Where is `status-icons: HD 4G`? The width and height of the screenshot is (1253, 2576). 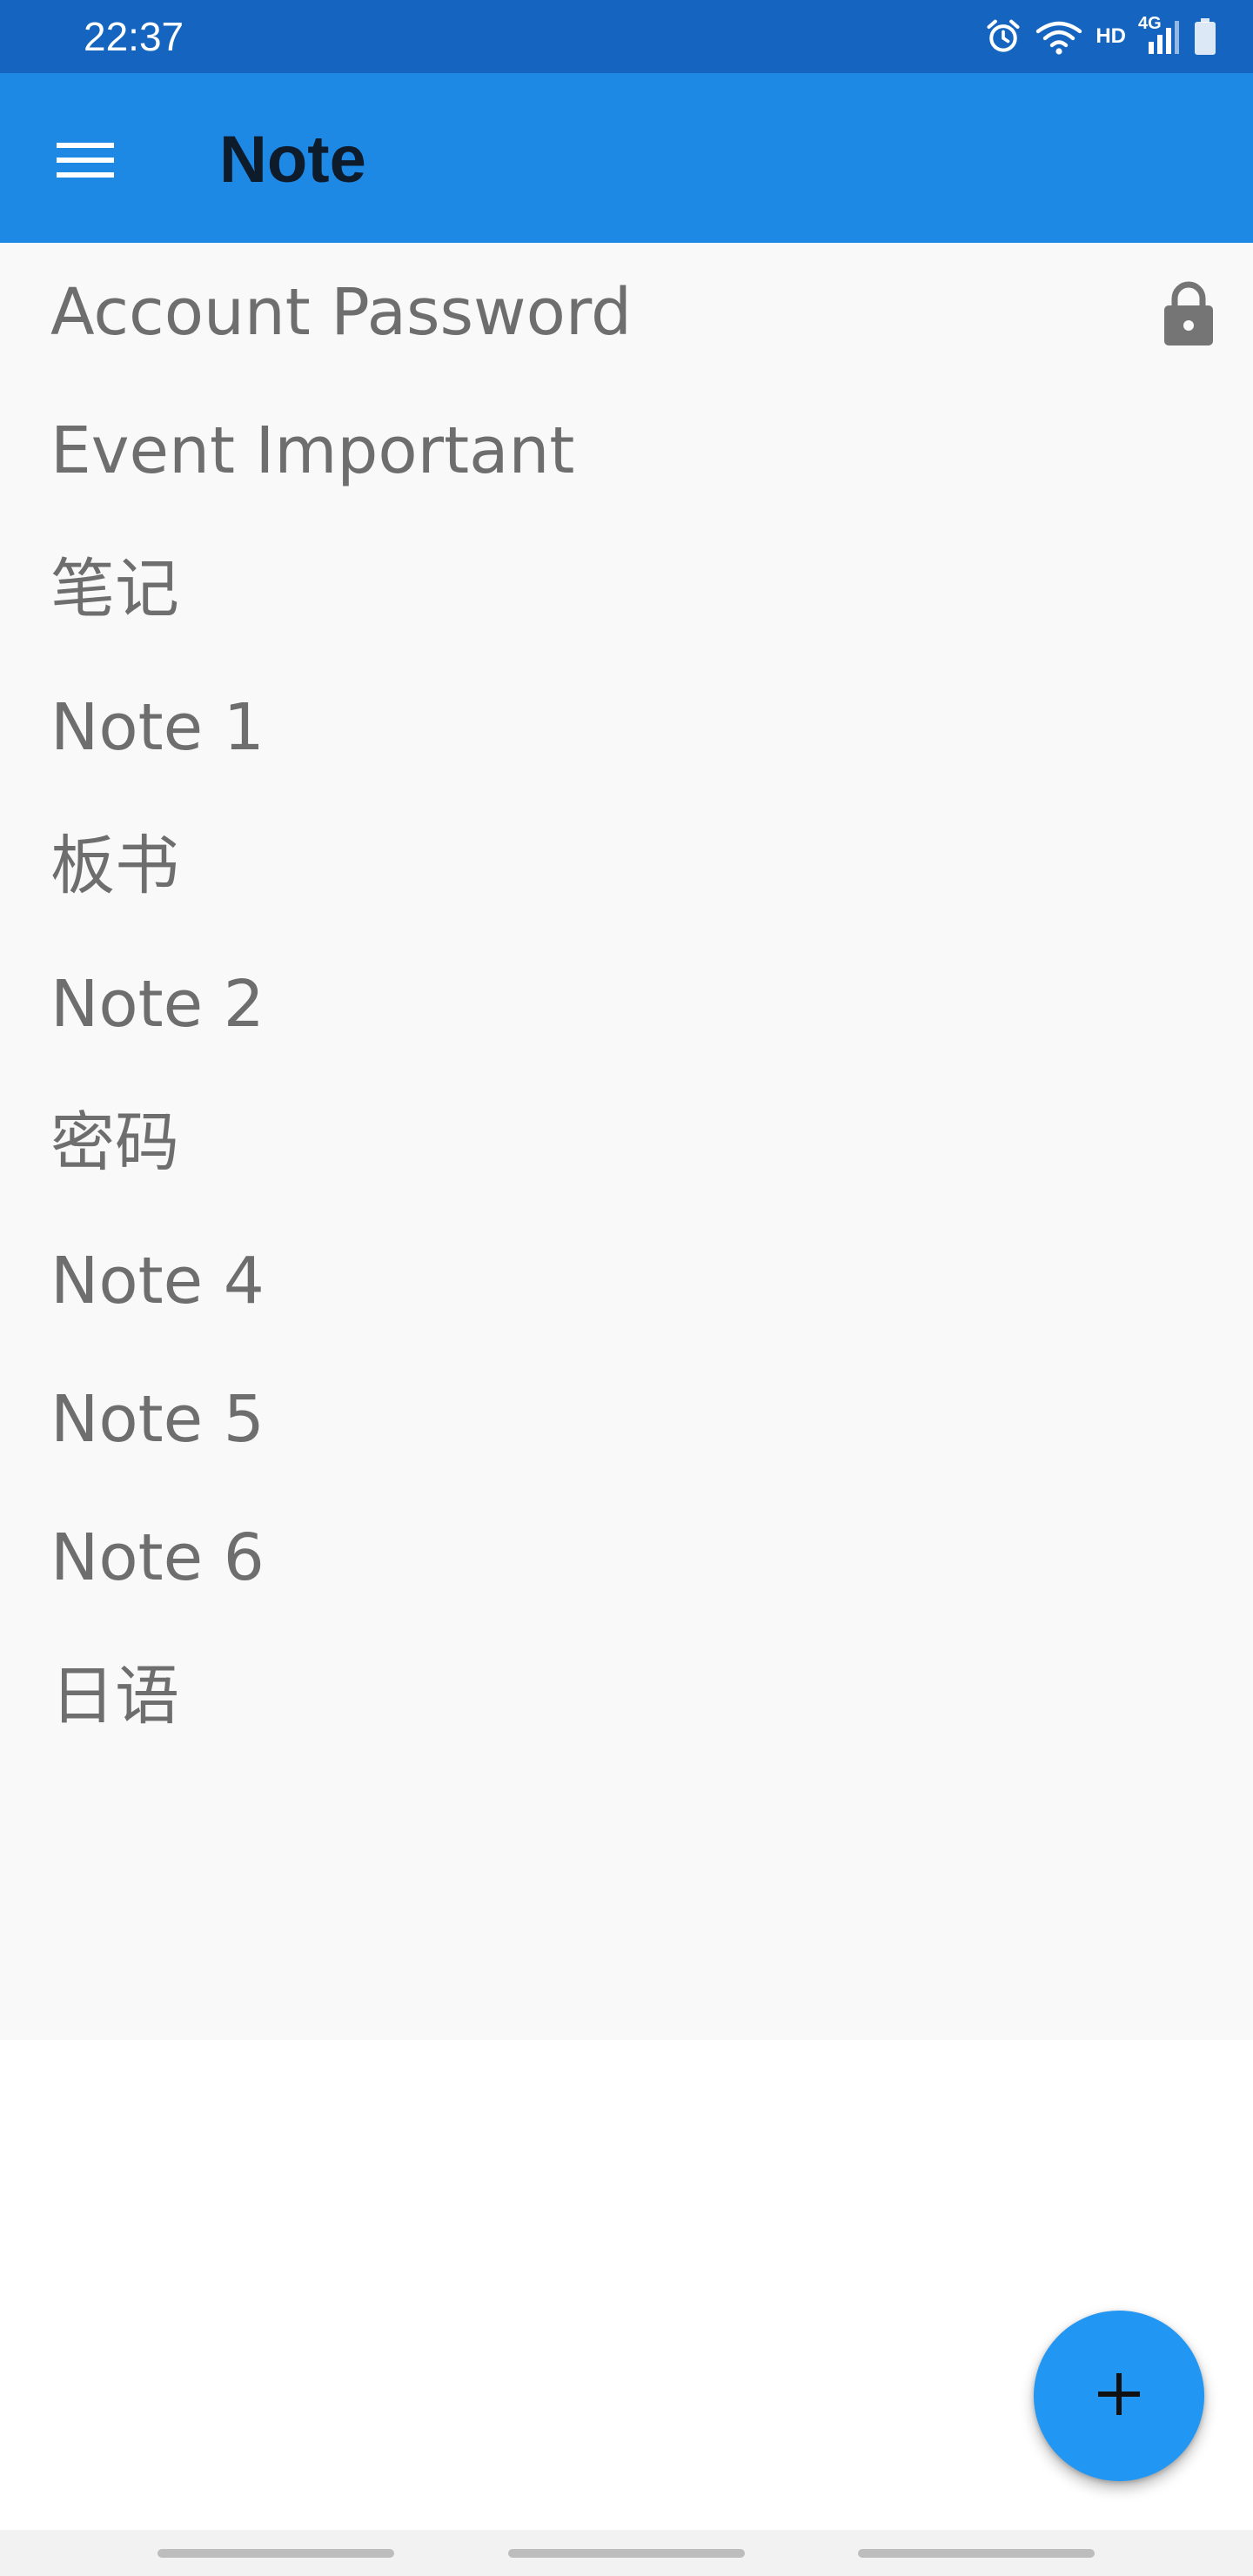 status-icons: HD 4G is located at coordinates (1101, 37).